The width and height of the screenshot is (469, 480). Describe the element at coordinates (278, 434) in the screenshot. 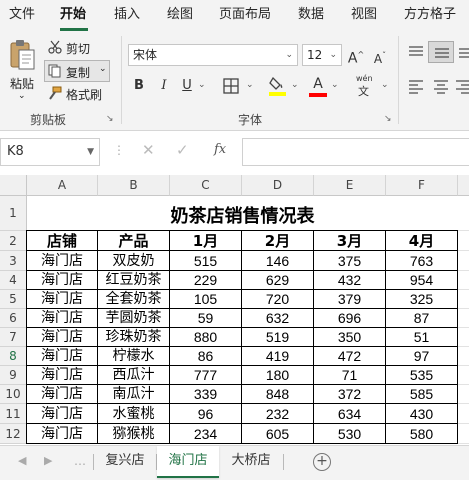

I see `table-cell: 605` at that location.